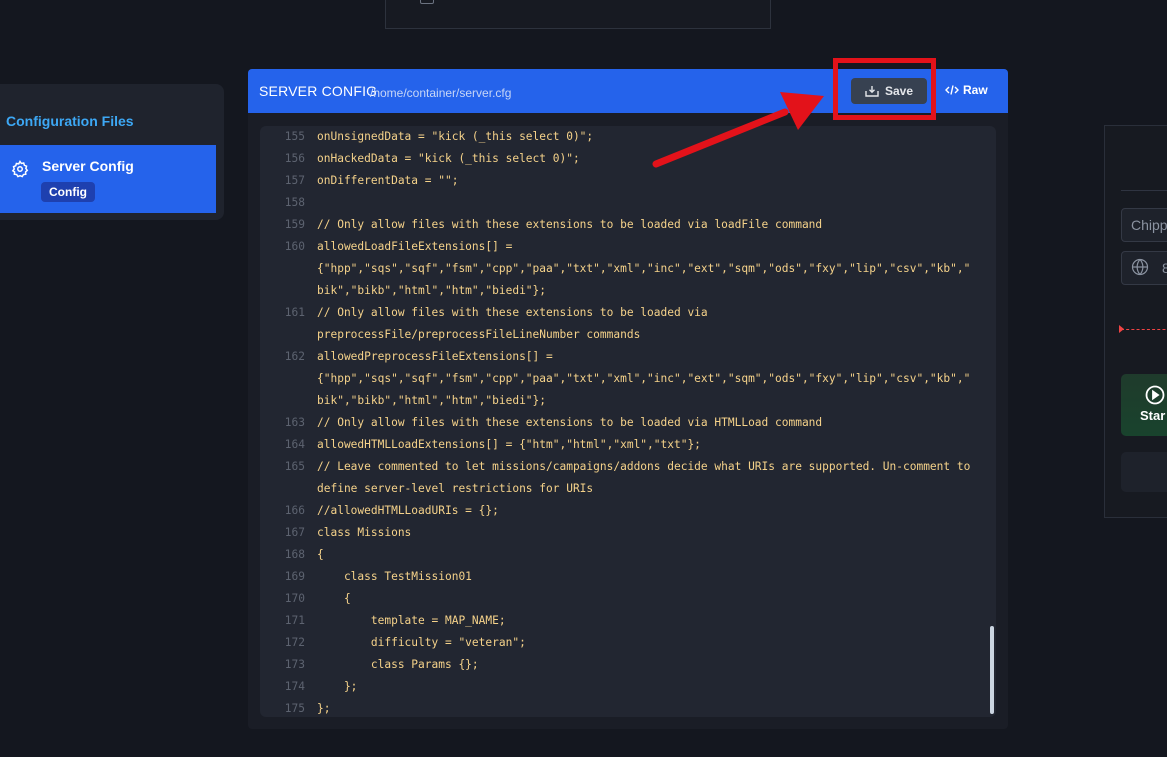  What do you see at coordinates (427, 2) in the screenshot?
I see `card-icon` at bounding box center [427, 2].